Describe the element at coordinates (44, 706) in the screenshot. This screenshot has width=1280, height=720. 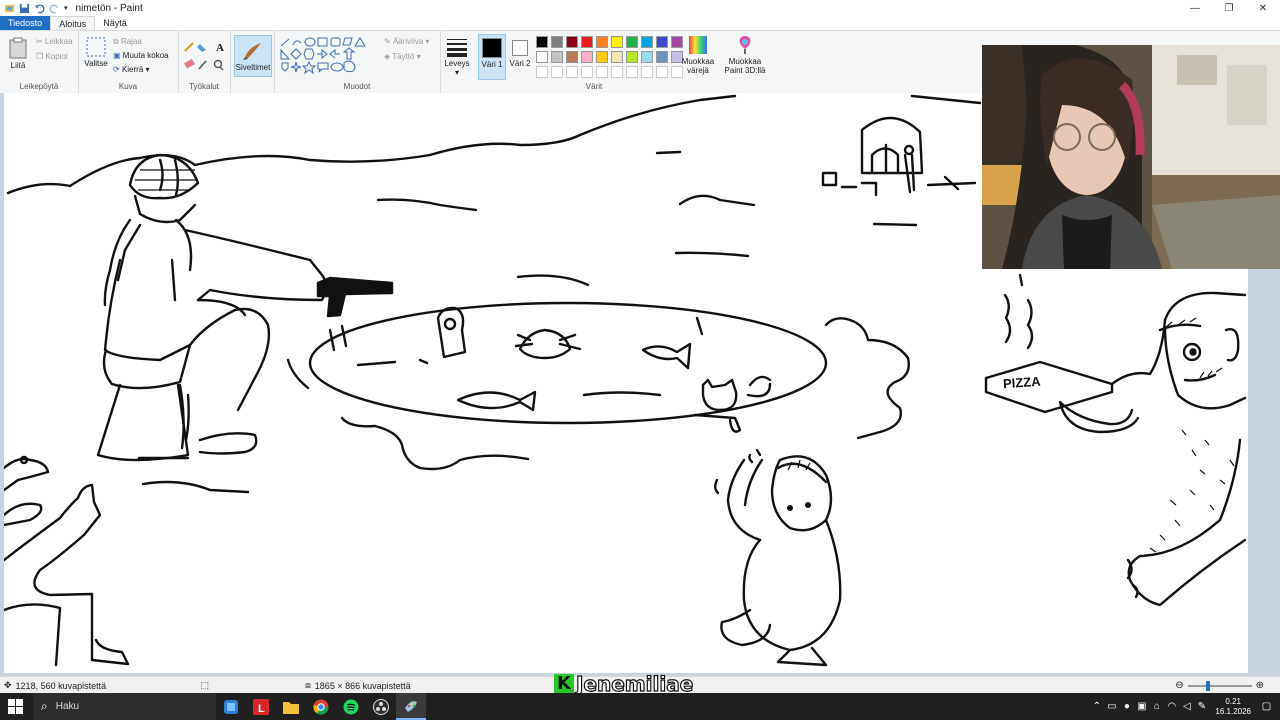
I see `search-icon: ⌕` at that location.